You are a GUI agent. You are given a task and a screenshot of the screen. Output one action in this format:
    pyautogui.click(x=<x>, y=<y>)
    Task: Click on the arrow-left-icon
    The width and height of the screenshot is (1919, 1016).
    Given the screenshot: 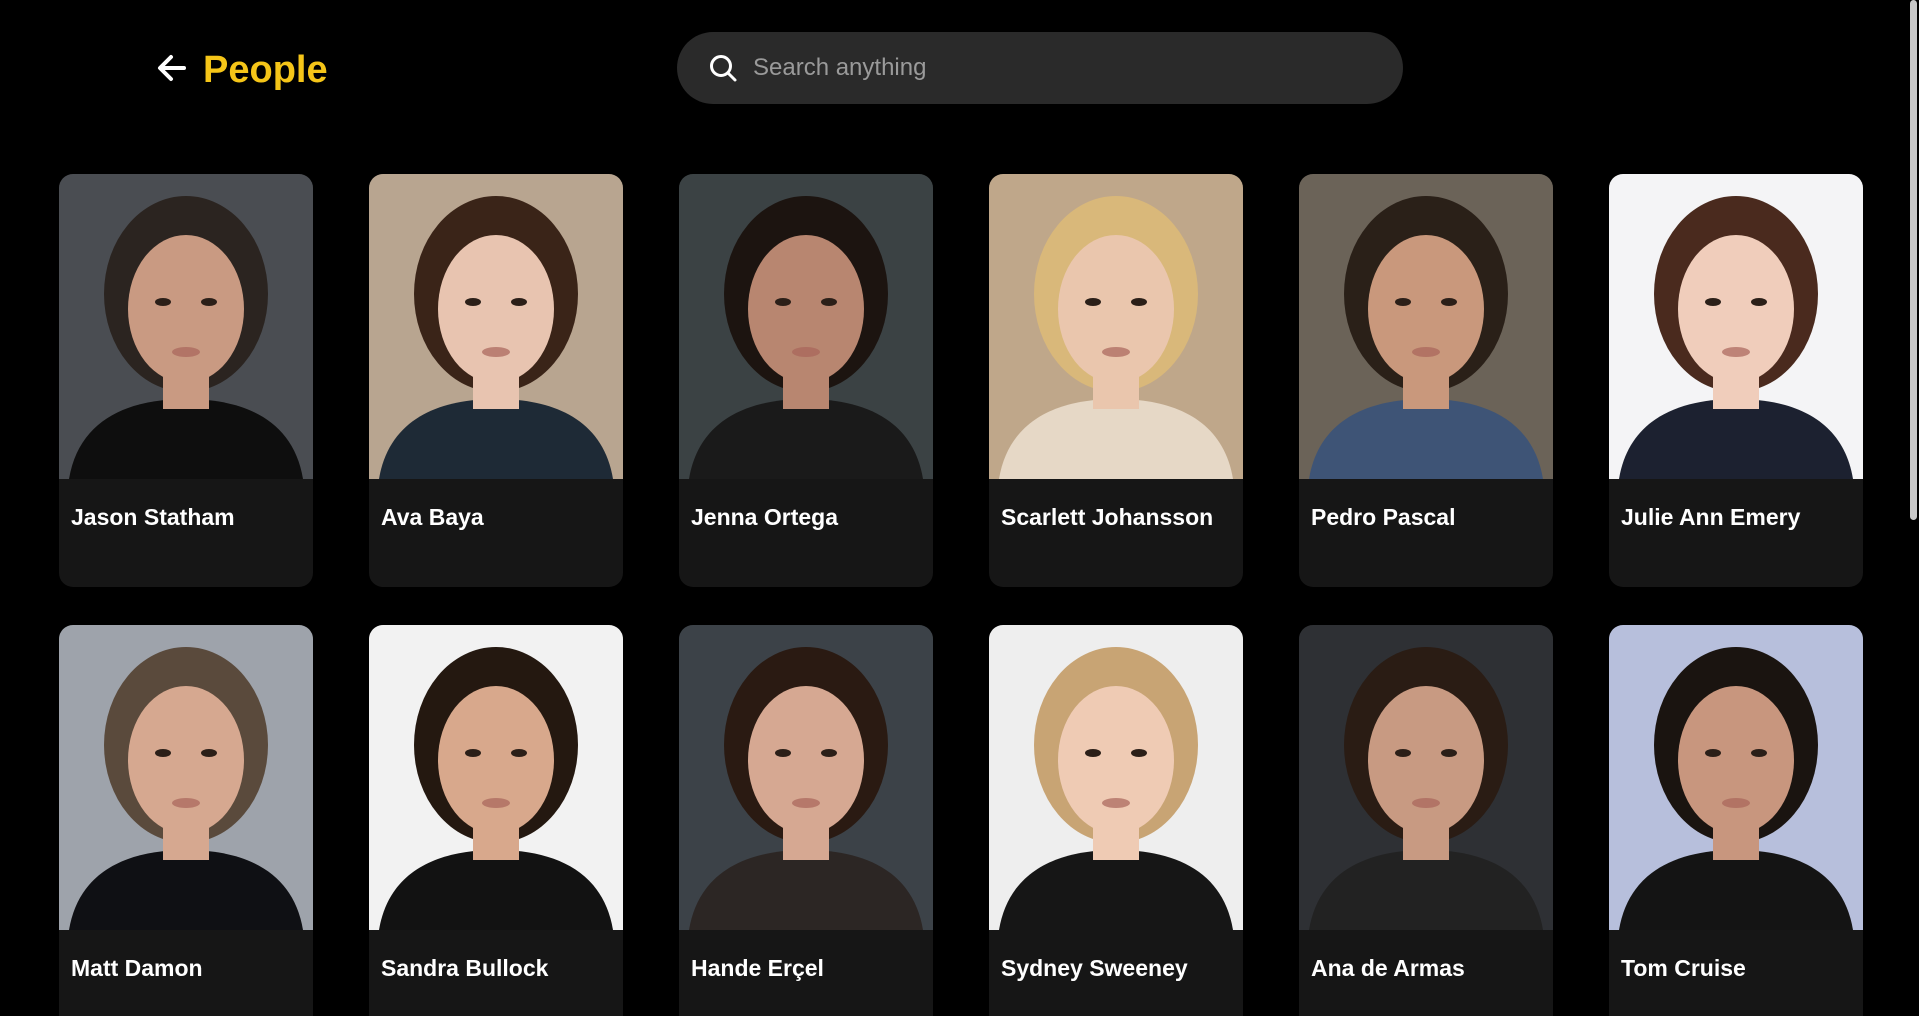 What is the action you would take?
    pyautogui.click(x=172, y=68)
    